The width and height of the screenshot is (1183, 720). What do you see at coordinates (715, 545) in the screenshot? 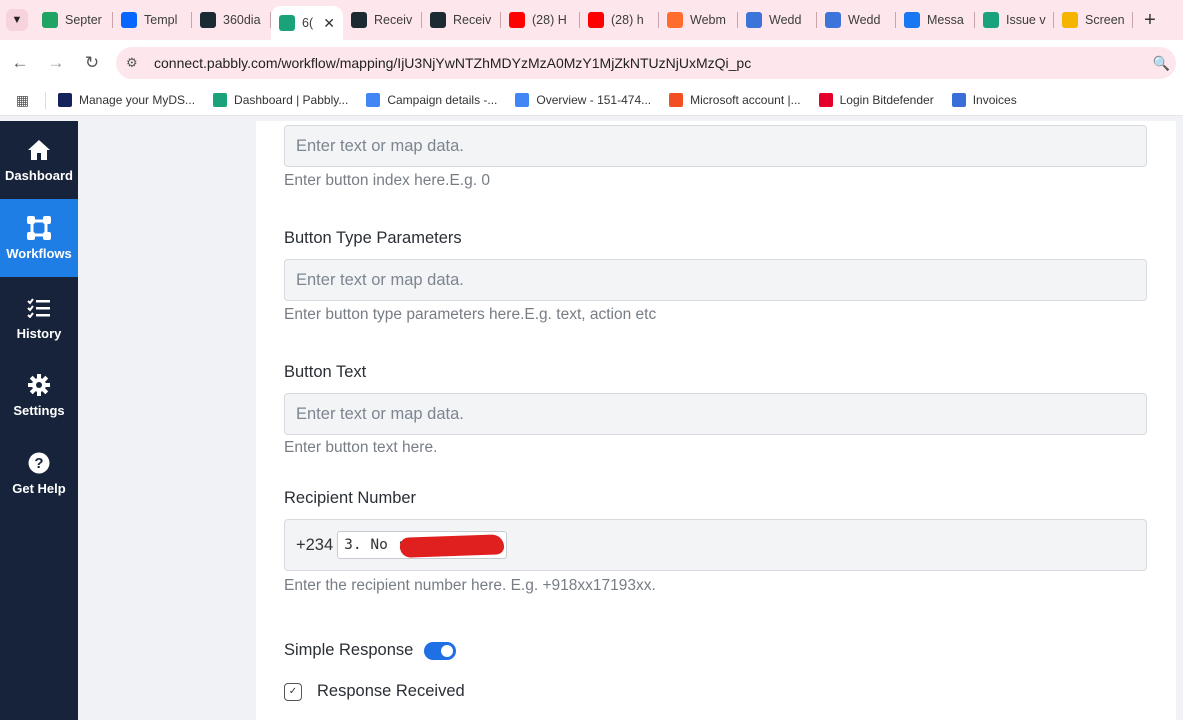
I see `recipient-number-input: +234 3. No : 7` at bounding box center [715, 545].